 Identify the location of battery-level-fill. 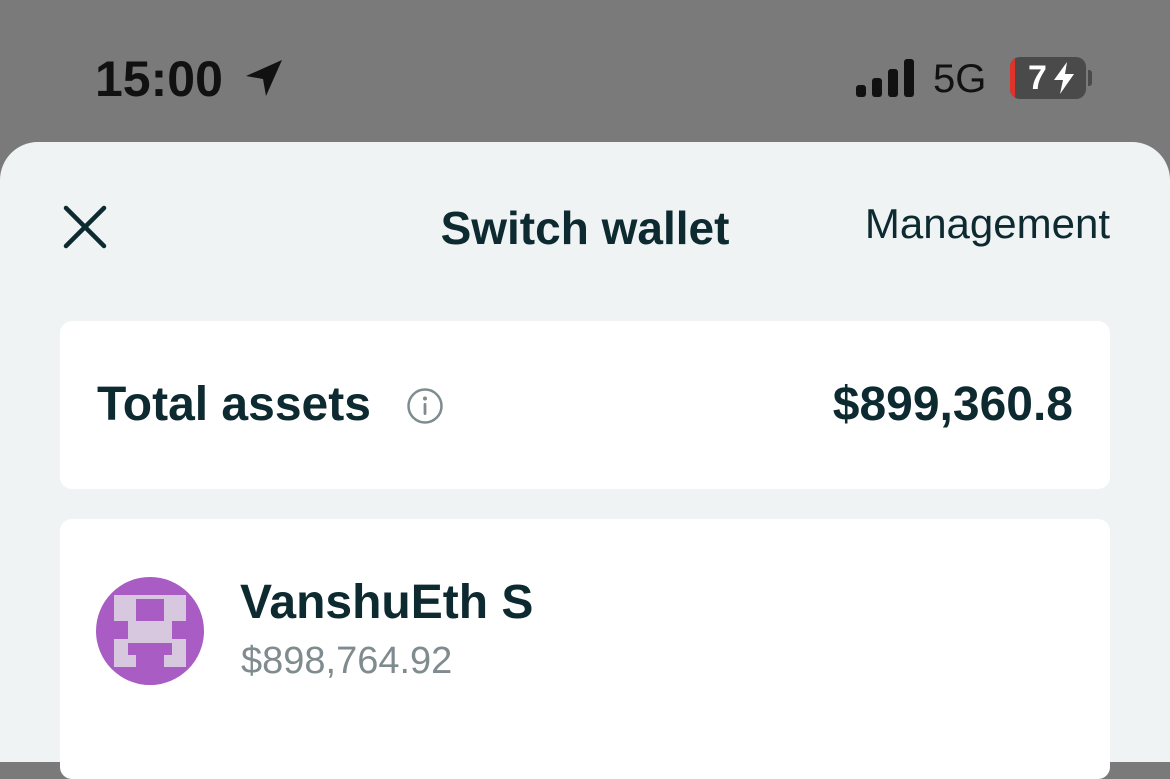
(1012, 78).